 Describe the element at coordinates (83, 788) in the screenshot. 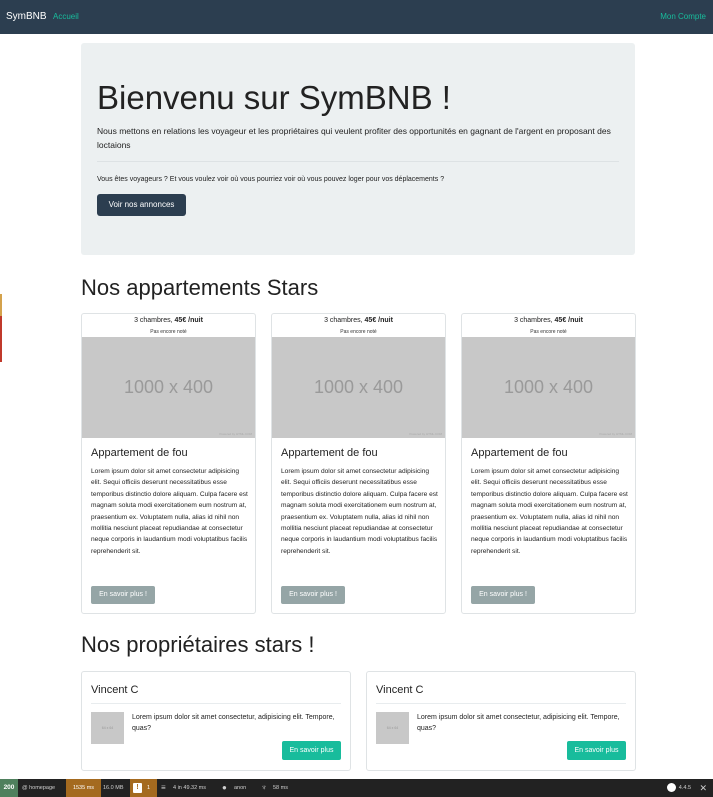

I see `request-time: 1535 ms` at that location.